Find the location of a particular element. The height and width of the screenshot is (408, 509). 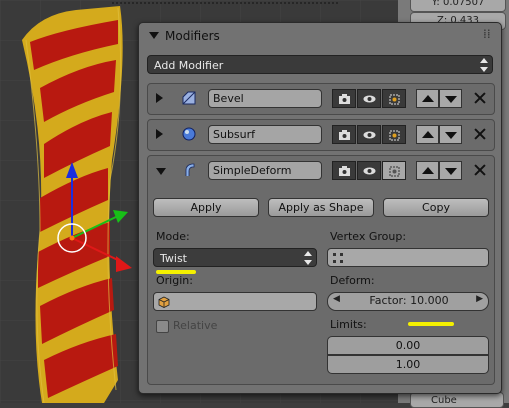

limit-min-field: 0.00 is located at coordinates (408, 345).